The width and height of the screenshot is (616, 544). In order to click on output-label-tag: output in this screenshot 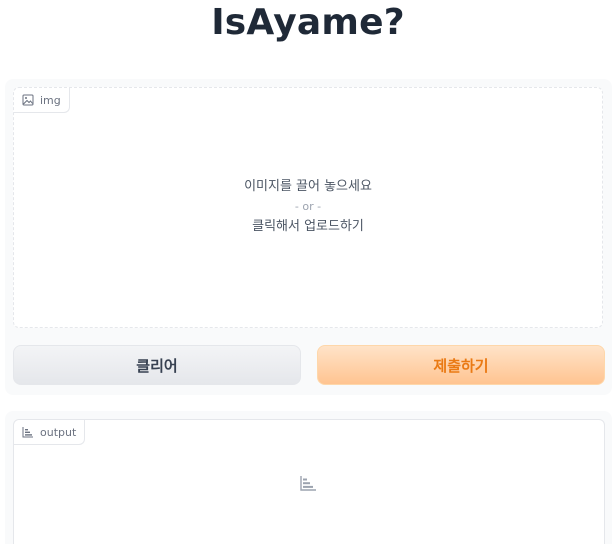, I will do `click(50, 432)`.